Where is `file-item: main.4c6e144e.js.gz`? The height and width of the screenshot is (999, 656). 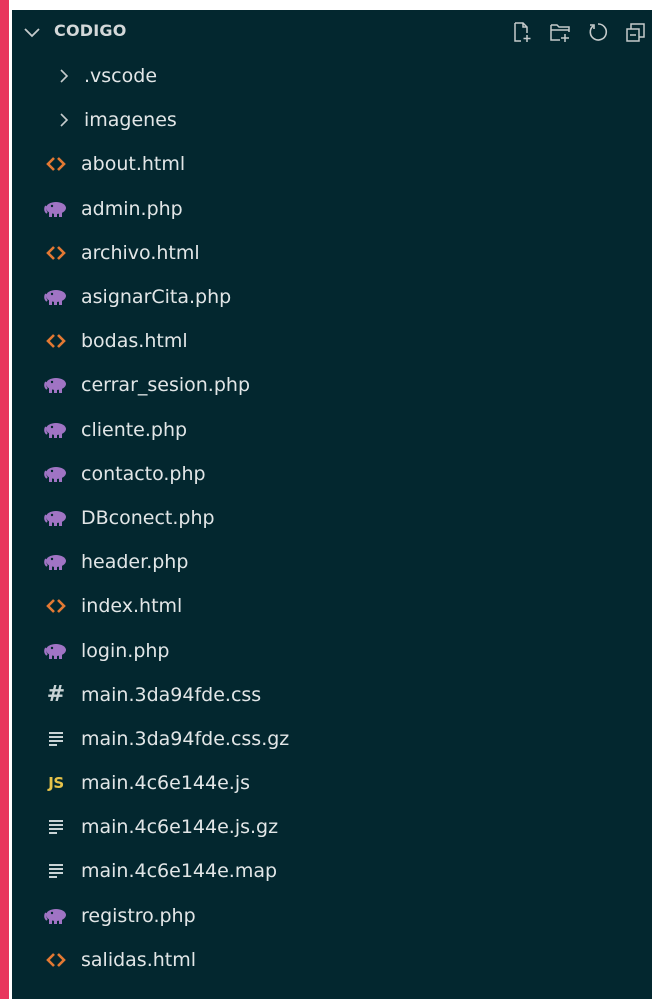
file-item: main.4c6e144e.js.gz is located at coordinates (332, 827).